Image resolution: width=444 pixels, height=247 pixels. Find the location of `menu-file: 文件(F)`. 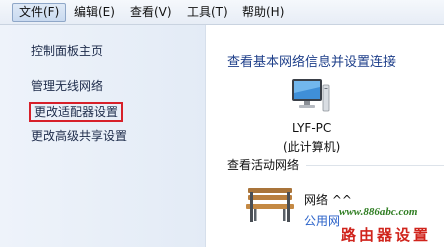

menu-file: 文件(F) is located at coordinates (39, 12).